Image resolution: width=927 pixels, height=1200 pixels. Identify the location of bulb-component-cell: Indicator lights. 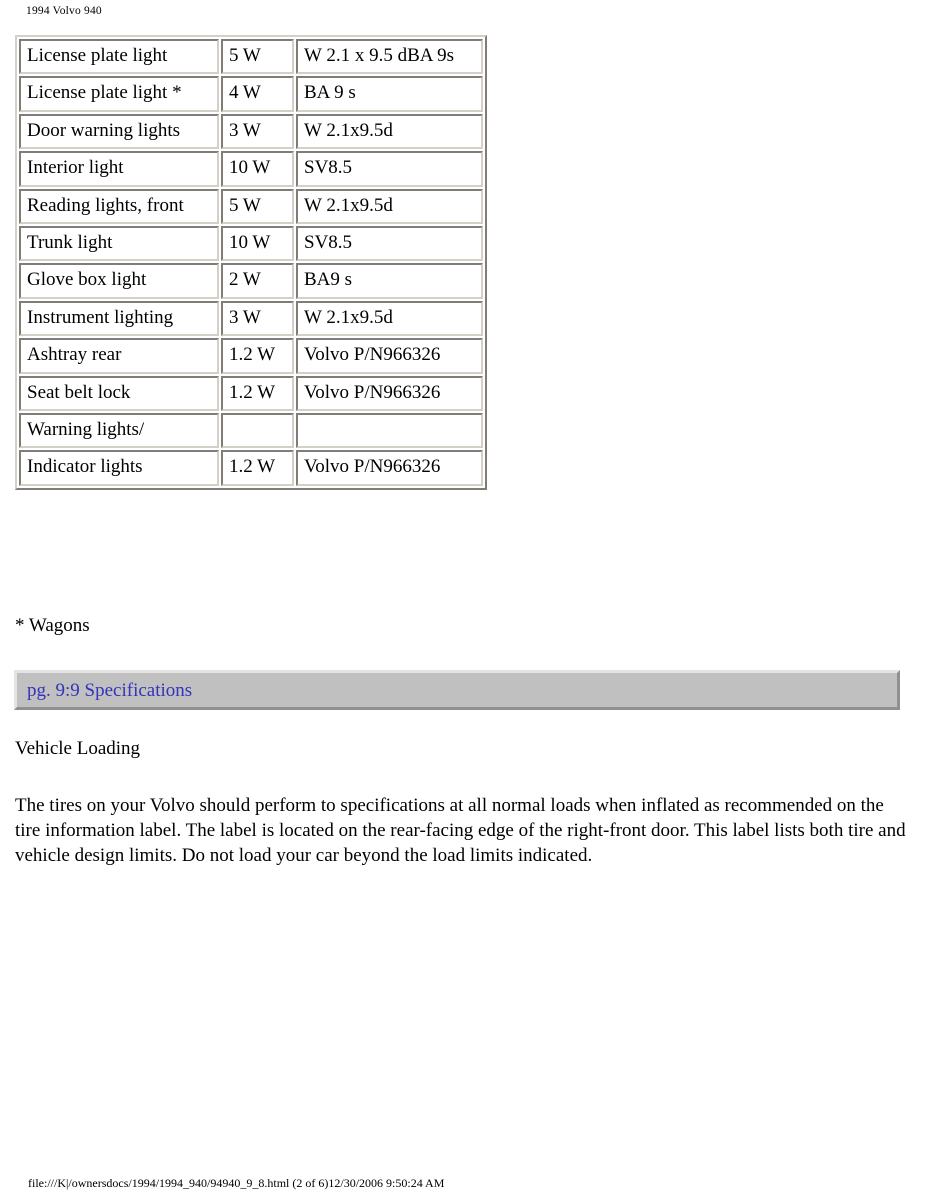
(119, 468).